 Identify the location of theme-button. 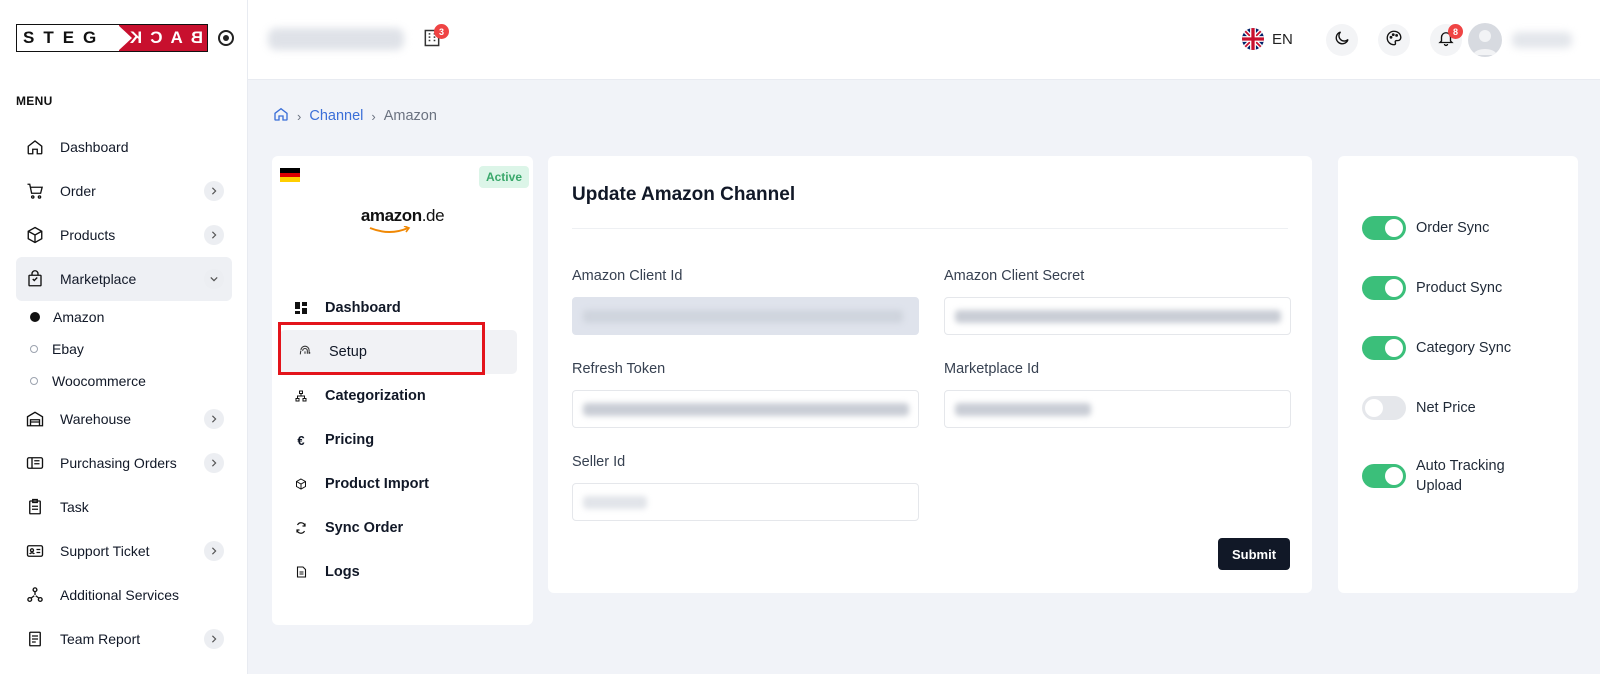
(1394, 40).